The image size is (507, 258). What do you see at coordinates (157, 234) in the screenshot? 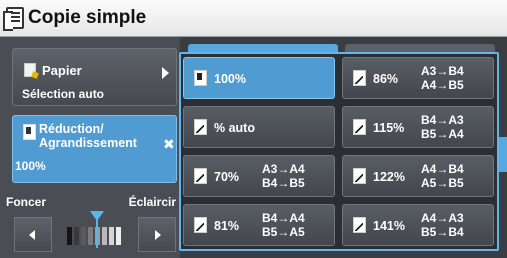
I see `density-increase-button` at bounding box center [157, 234].